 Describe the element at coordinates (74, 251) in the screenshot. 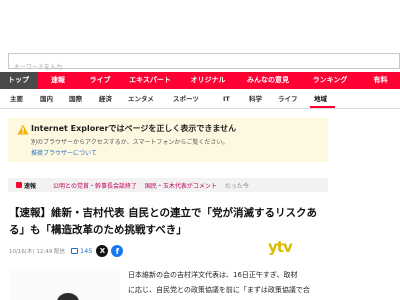

I see `comment-icon` at that location.